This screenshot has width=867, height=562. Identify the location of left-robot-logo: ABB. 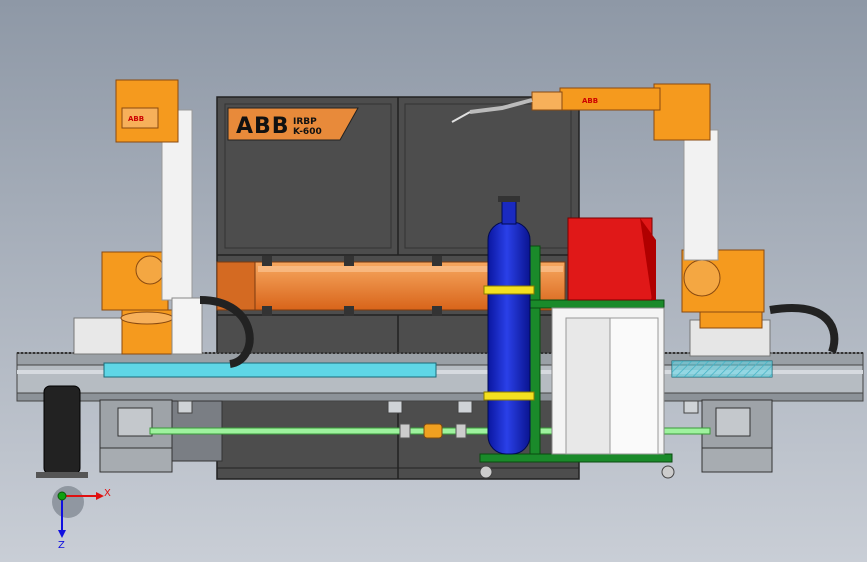
(136, 119).